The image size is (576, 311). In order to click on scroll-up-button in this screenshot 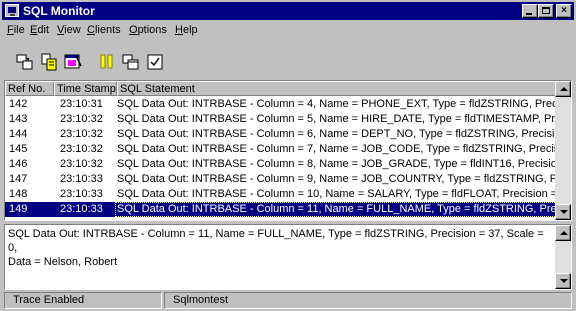, I will do `click(563, 89)`.